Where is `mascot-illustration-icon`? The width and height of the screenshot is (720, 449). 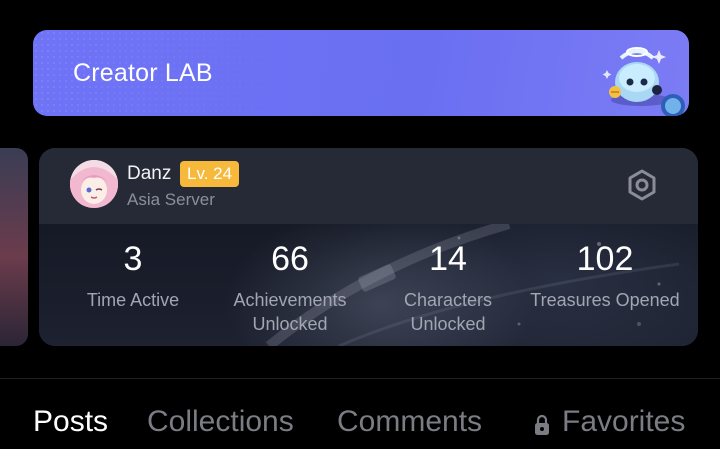 mascot-illustration-icon is located at coordinates (643, 81).